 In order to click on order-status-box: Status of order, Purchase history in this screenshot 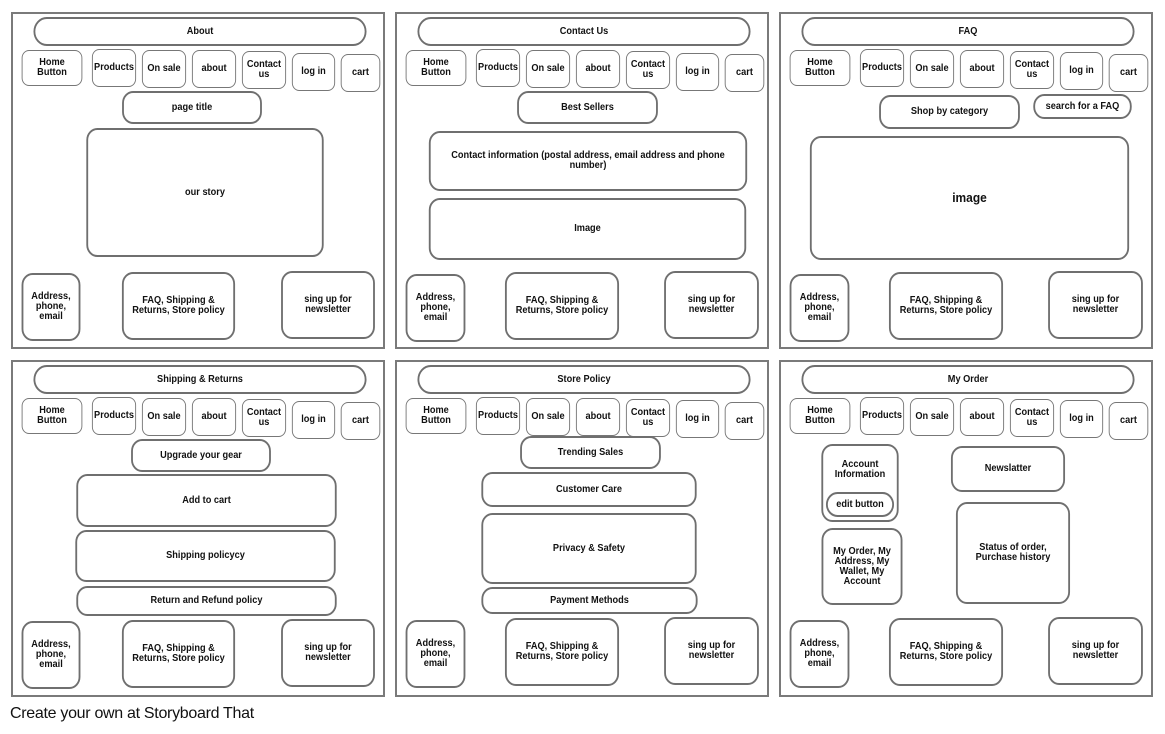, I will do `click(1013, 553)`.